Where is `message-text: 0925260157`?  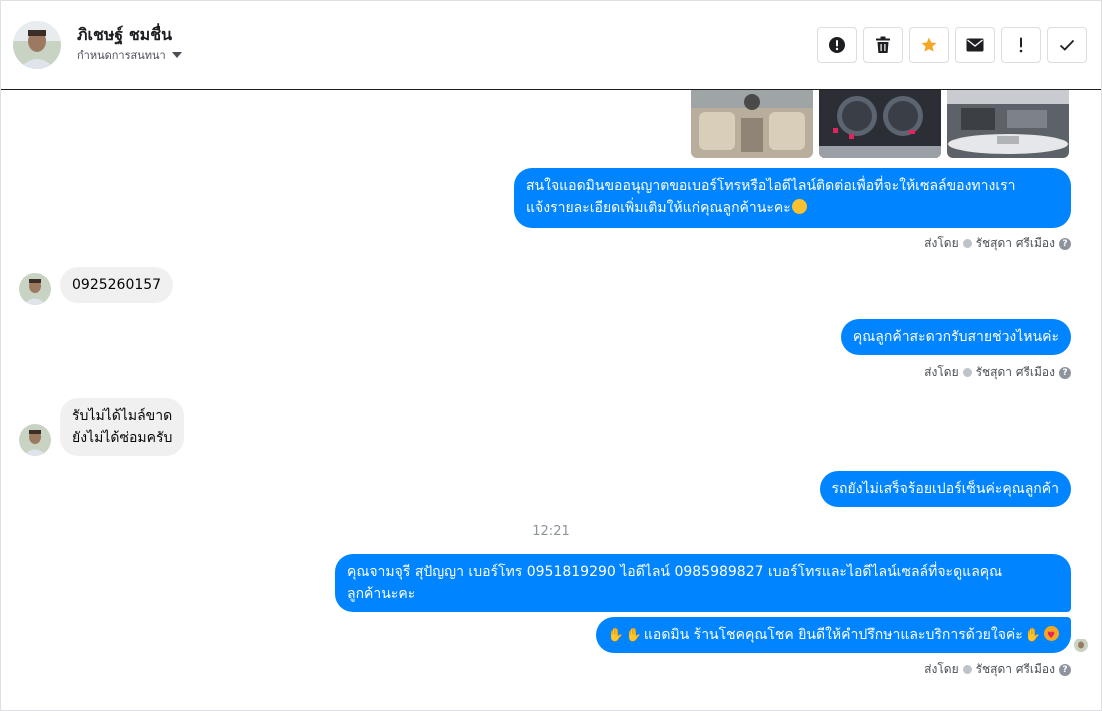
message-text: 0925260157 is located at coordinates (117, 285).